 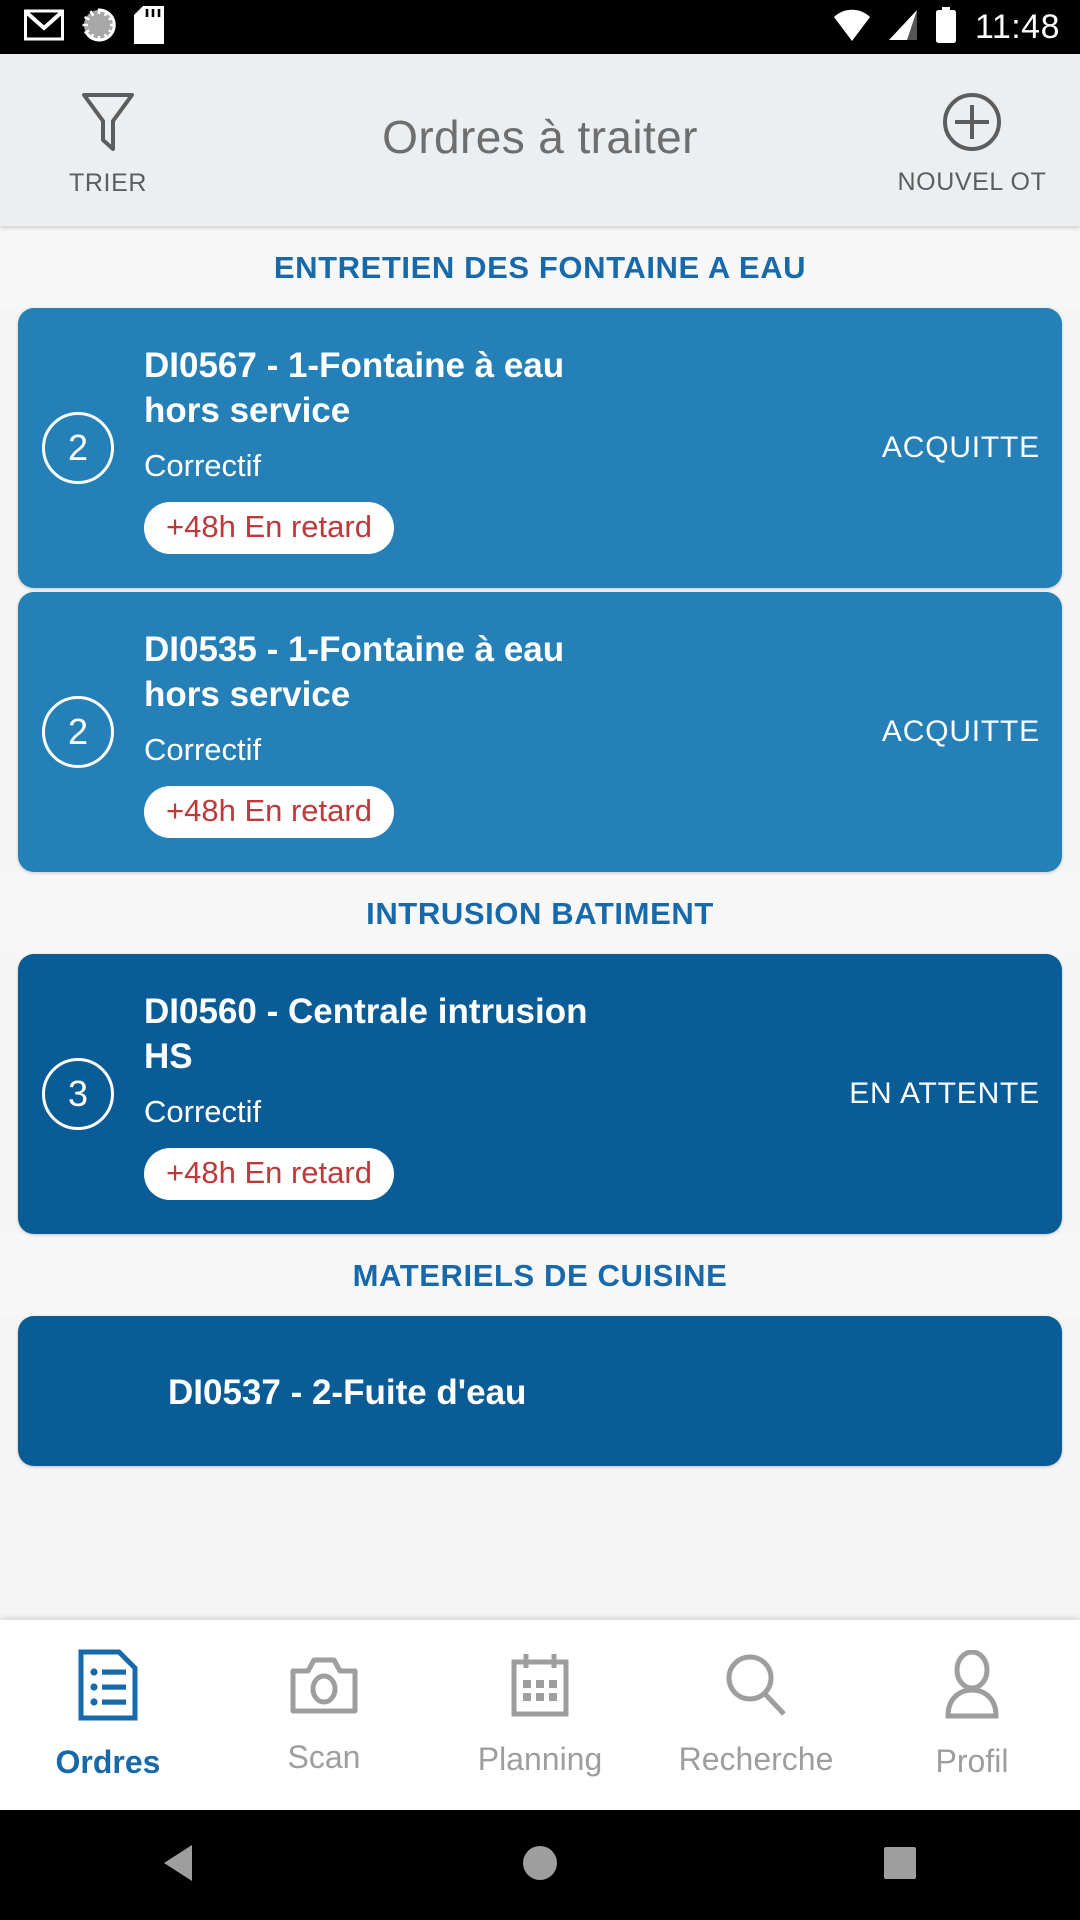 I want to click on nav-item-ordres: Ordres, so click(x=108, y=1715).